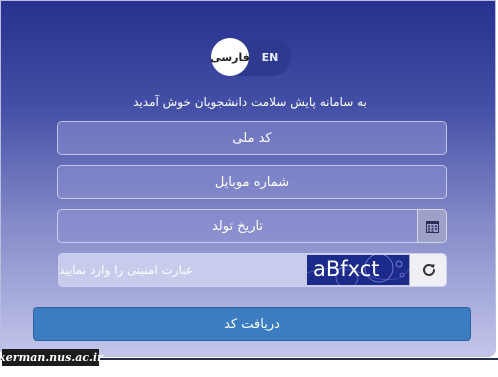 The width and height of the screenshot is (498, 377). Describe the element at coordinates (250, 102) in the screenshot. I see `welcome-text: به سامانه پایش سلامت دانشجویان خوش آمدید` at that location.